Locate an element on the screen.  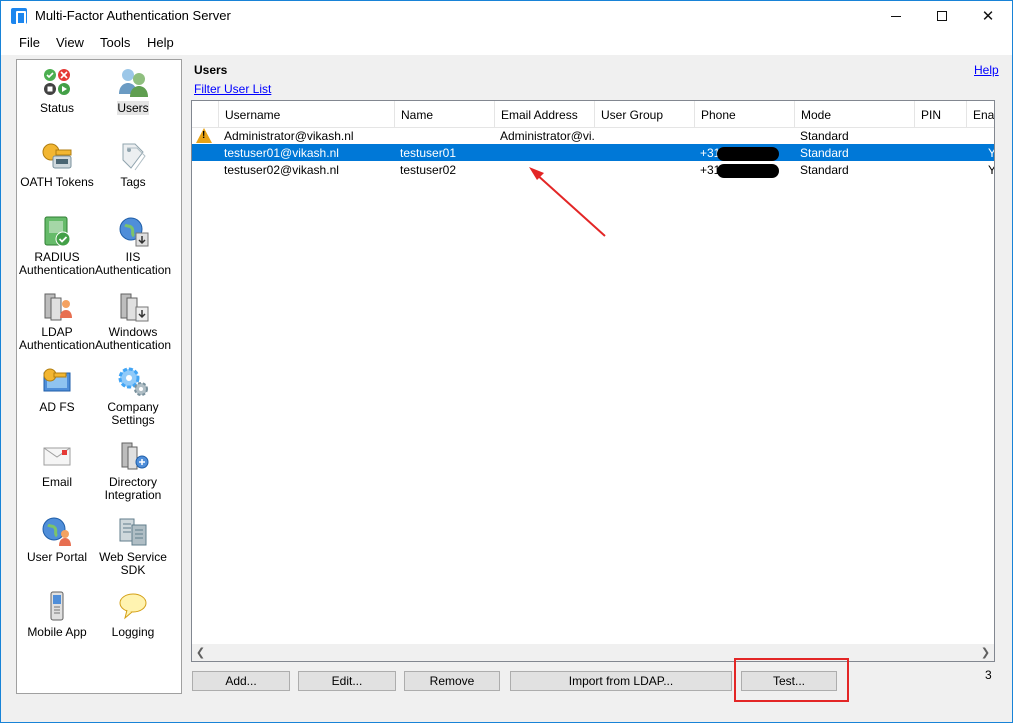
scroll-left-icon: ❮ is located at coordinates (200, 653).